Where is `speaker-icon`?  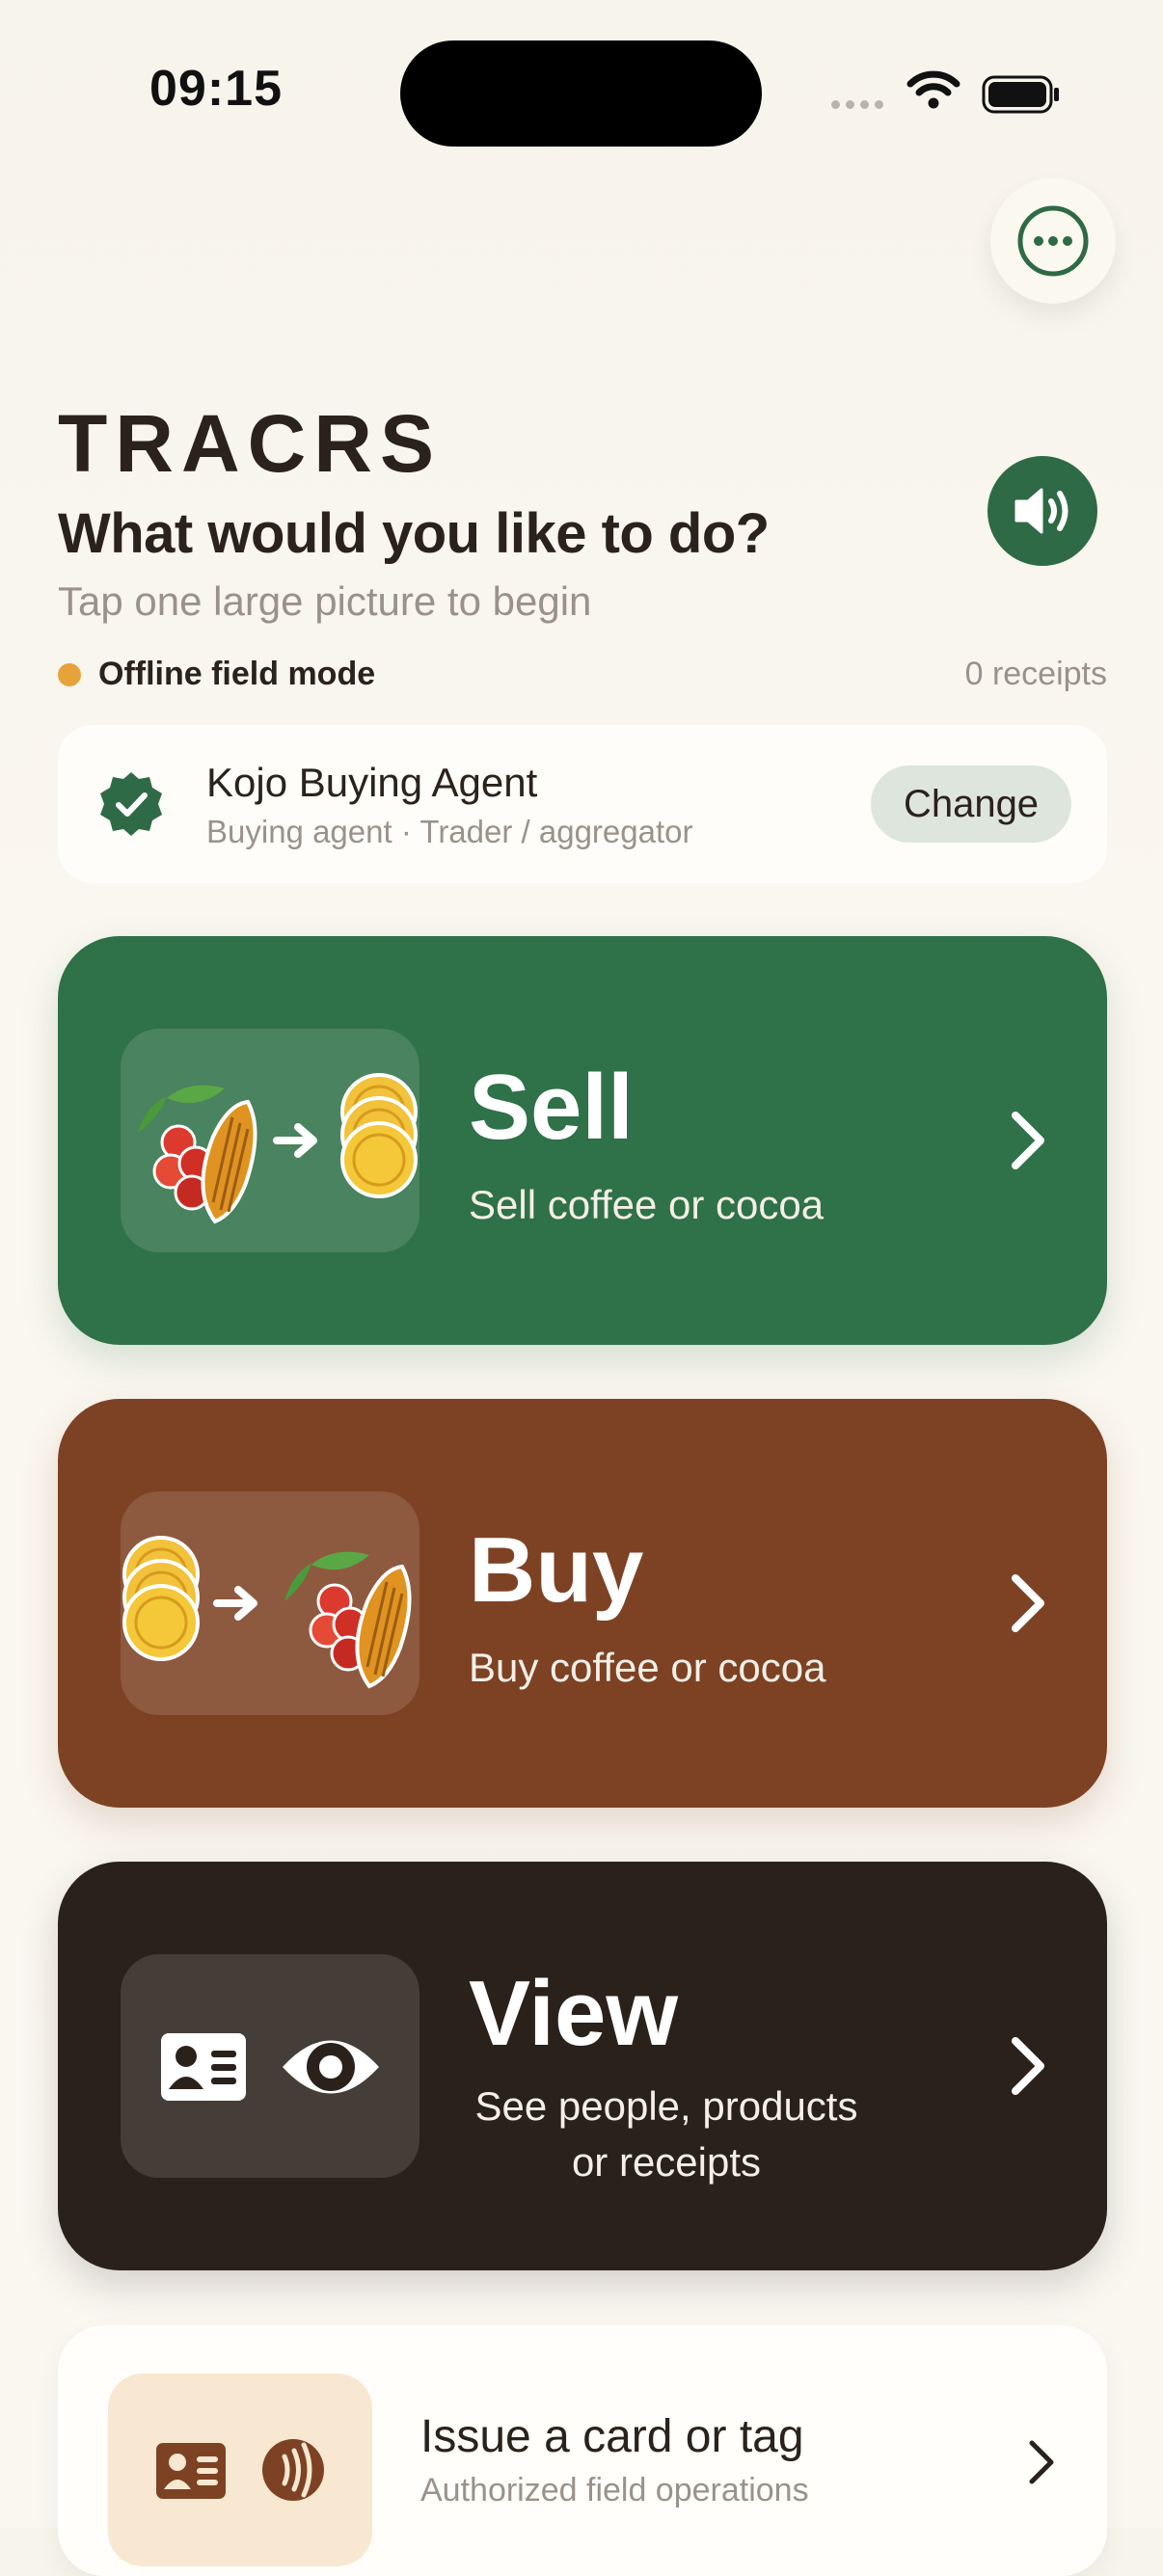 speaker-icon is located at coordinates (1041, 511).